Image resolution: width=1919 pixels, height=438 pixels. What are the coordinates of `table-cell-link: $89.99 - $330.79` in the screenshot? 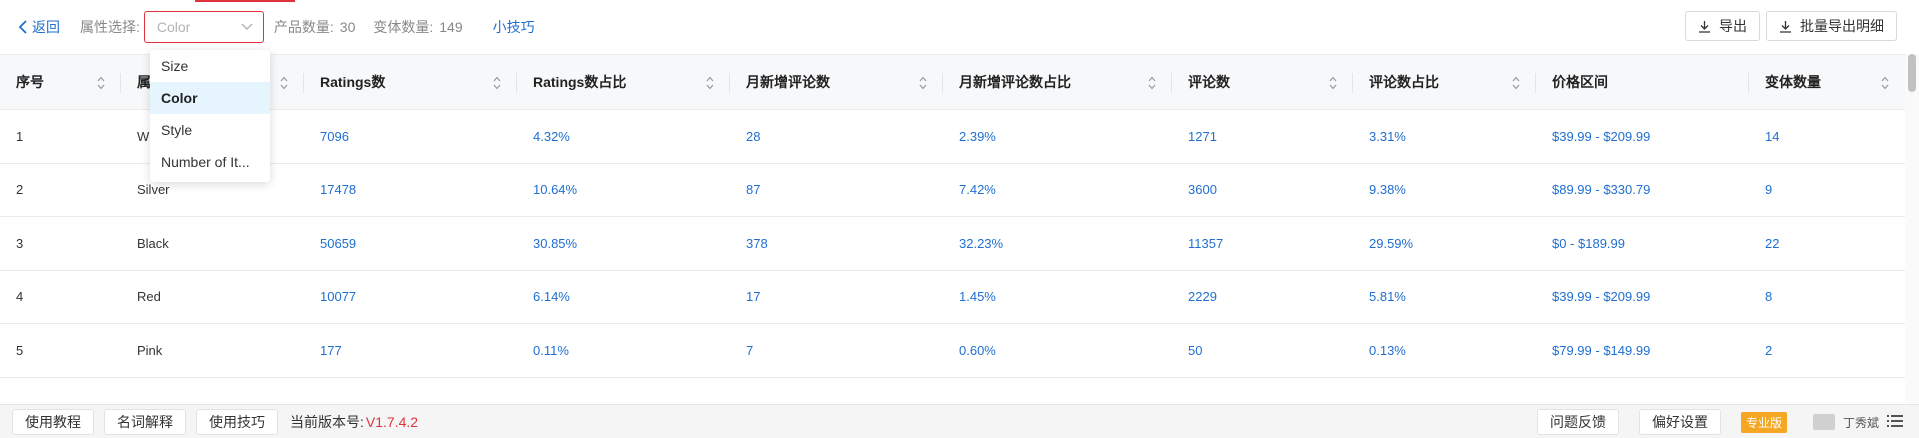 It's located at (1642, 190).